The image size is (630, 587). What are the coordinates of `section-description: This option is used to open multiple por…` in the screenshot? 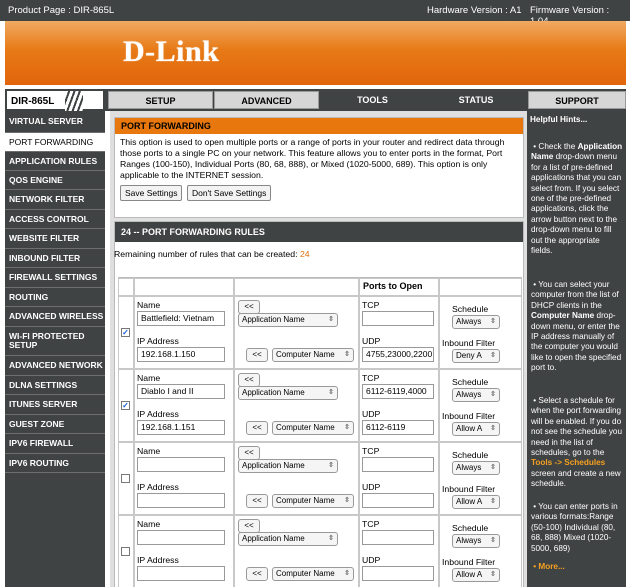 It's located at (312, 158).